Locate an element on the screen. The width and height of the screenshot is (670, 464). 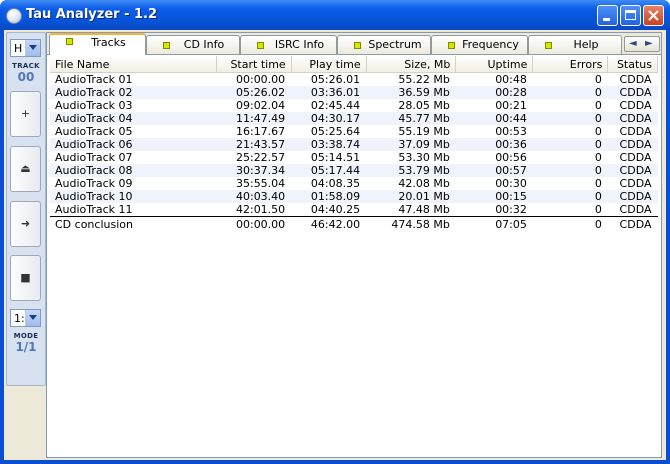
cell-file-name: AudioTrack 11 is located at coordinates (94, 209).